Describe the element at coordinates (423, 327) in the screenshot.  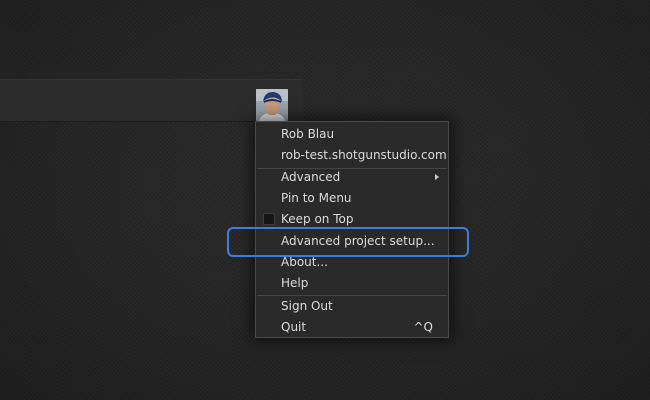
I see `quit-shortcut: ^Q` at that location.